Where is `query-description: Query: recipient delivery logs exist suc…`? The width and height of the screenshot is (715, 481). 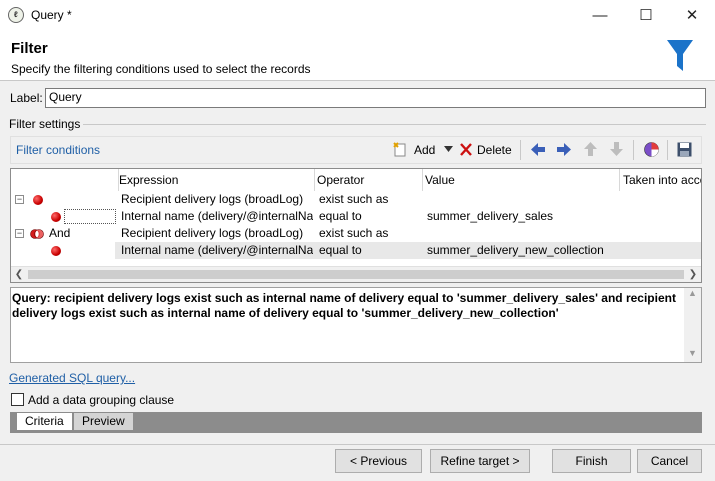 query-description: Query: recipient delivery logs exist suc… is located at coordinates (344, 305).